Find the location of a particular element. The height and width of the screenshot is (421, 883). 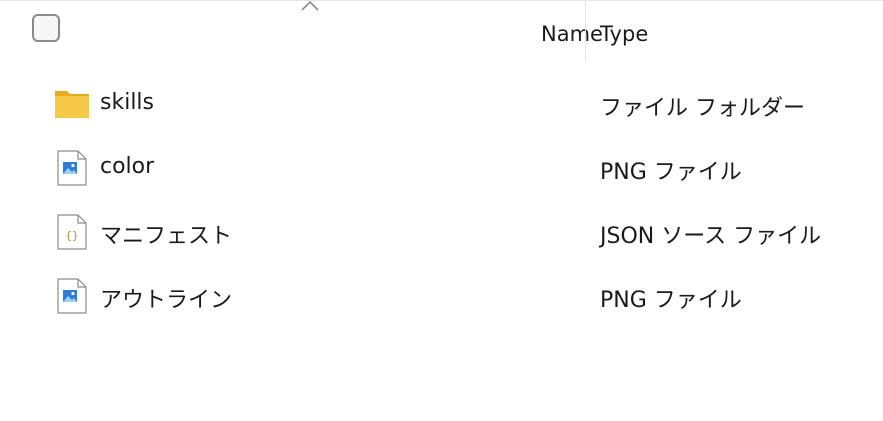

file-row-skills: skills ファイル フォルダー is located at coordinates (441, 116).